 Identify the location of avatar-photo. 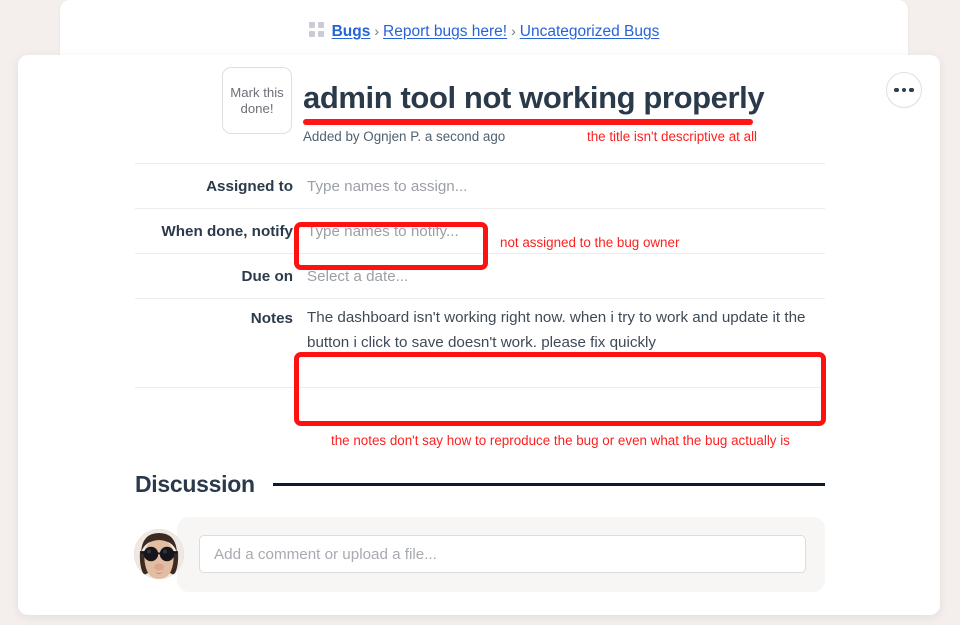
(159, 554).